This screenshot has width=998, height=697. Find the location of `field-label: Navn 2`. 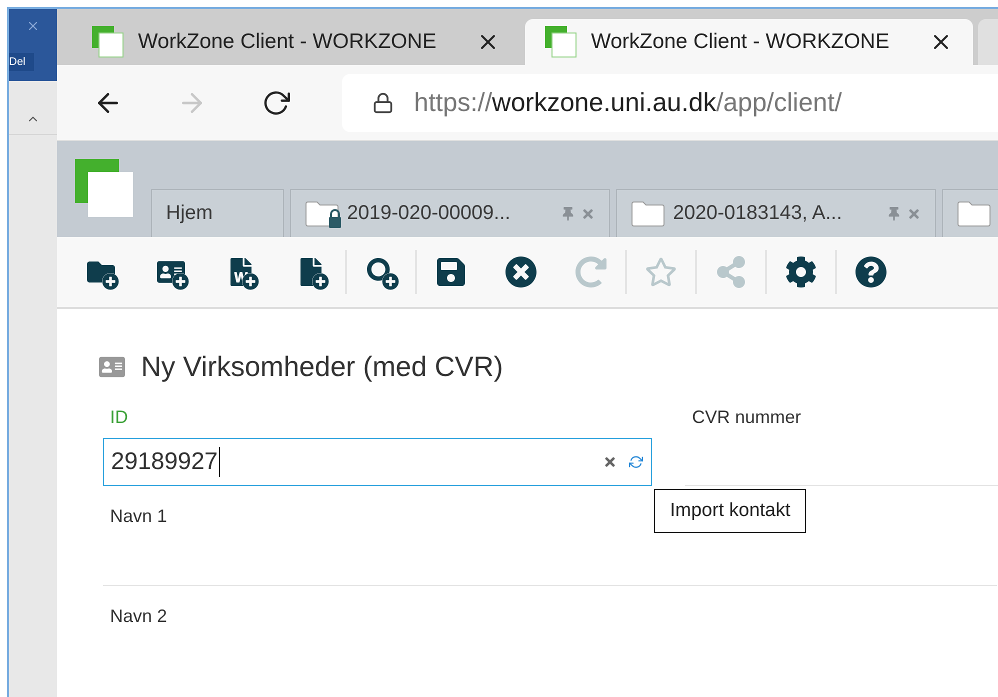

field-label: Navn 2 is located at coordinates (138, 616).